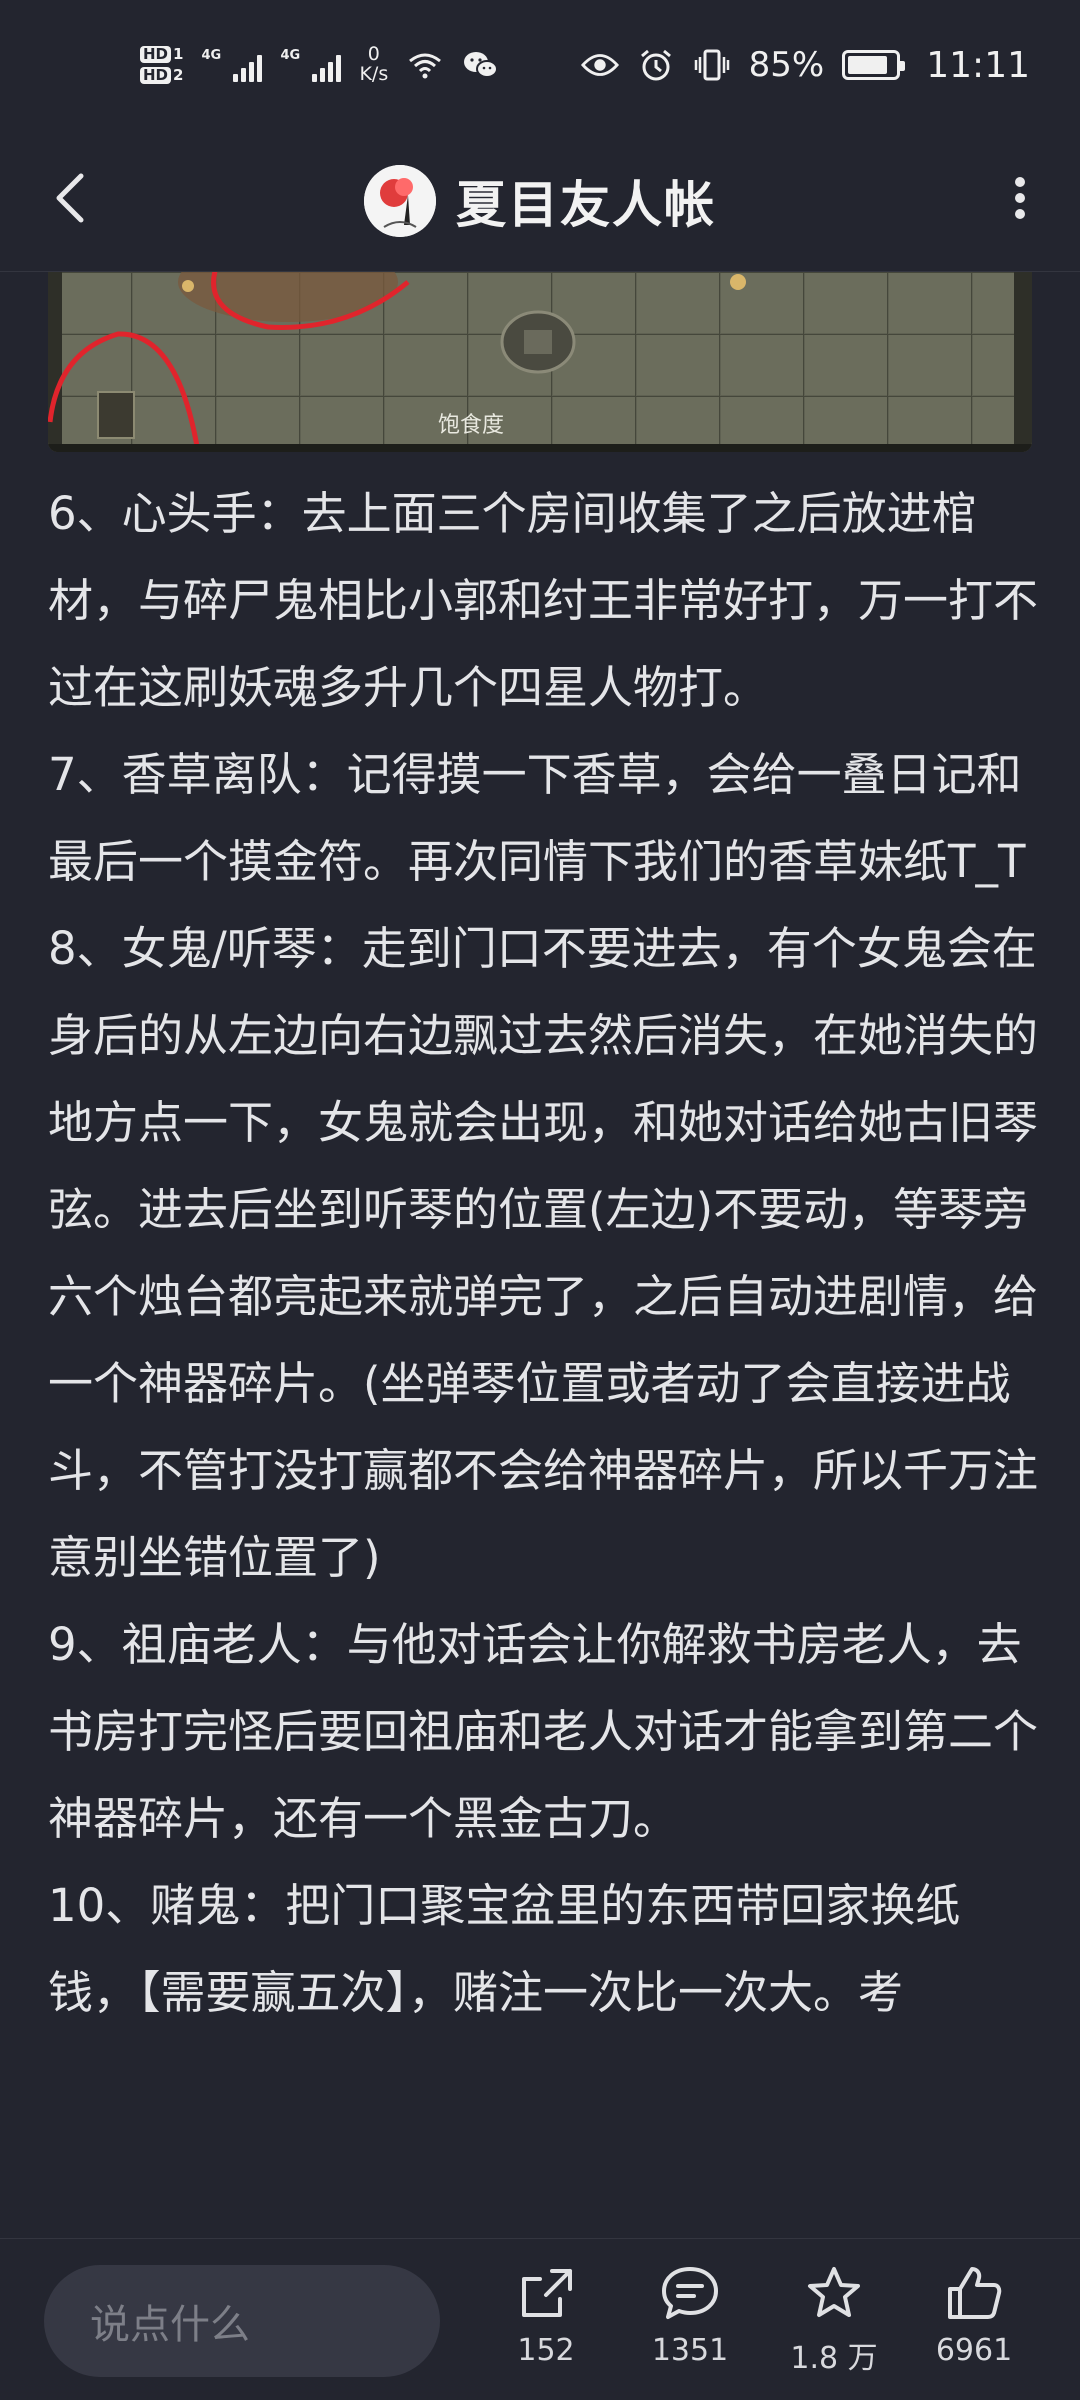 The height and width of the screenshot is (2400, 1080). Describe the element at coordinates (232, 65) in the screenshot. I see `signal-1-icon: 4G` at that location.